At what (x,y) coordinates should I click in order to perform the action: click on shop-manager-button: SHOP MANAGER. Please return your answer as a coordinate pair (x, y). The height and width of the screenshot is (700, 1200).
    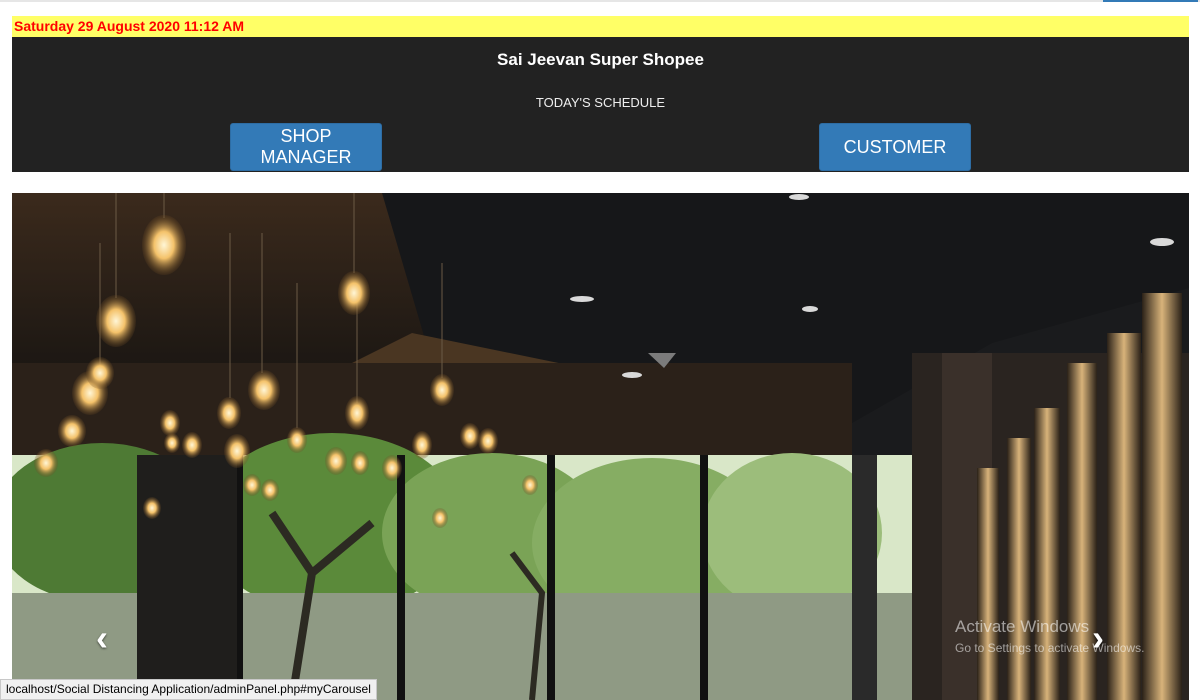
    Looking at the image, I should click on (306, 147).